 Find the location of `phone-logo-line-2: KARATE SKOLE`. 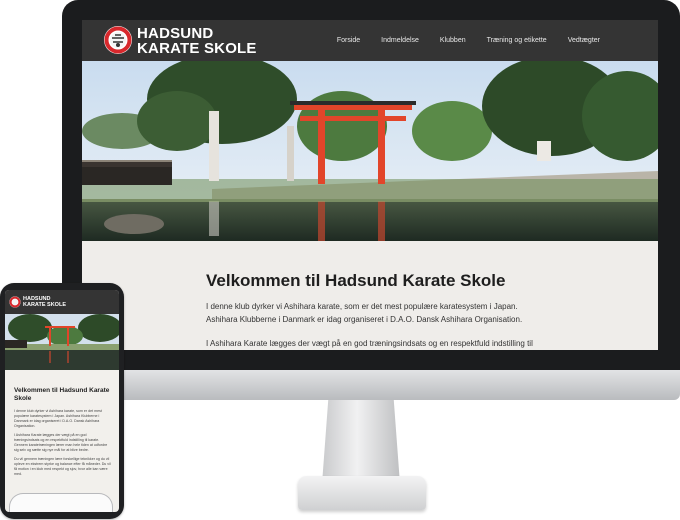

phone-logo-line-2: KARATE SKOLE is located at coordinates (44, 305).